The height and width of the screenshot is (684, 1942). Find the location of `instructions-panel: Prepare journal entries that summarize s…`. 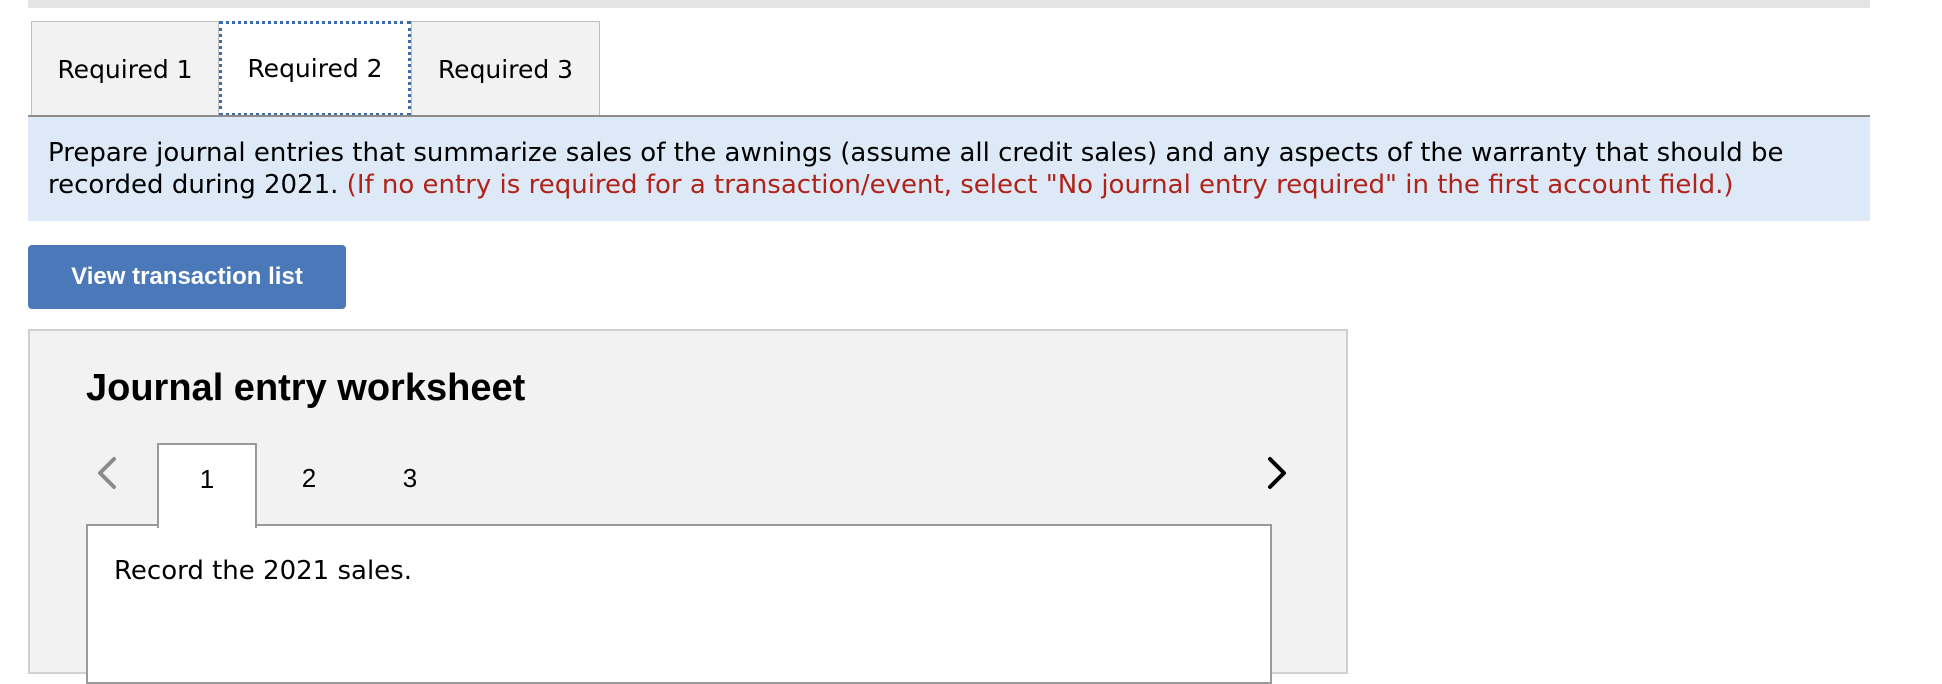

instructions-panel: Prepare journal entries that summarize s… is located at coordinates (949, 169).